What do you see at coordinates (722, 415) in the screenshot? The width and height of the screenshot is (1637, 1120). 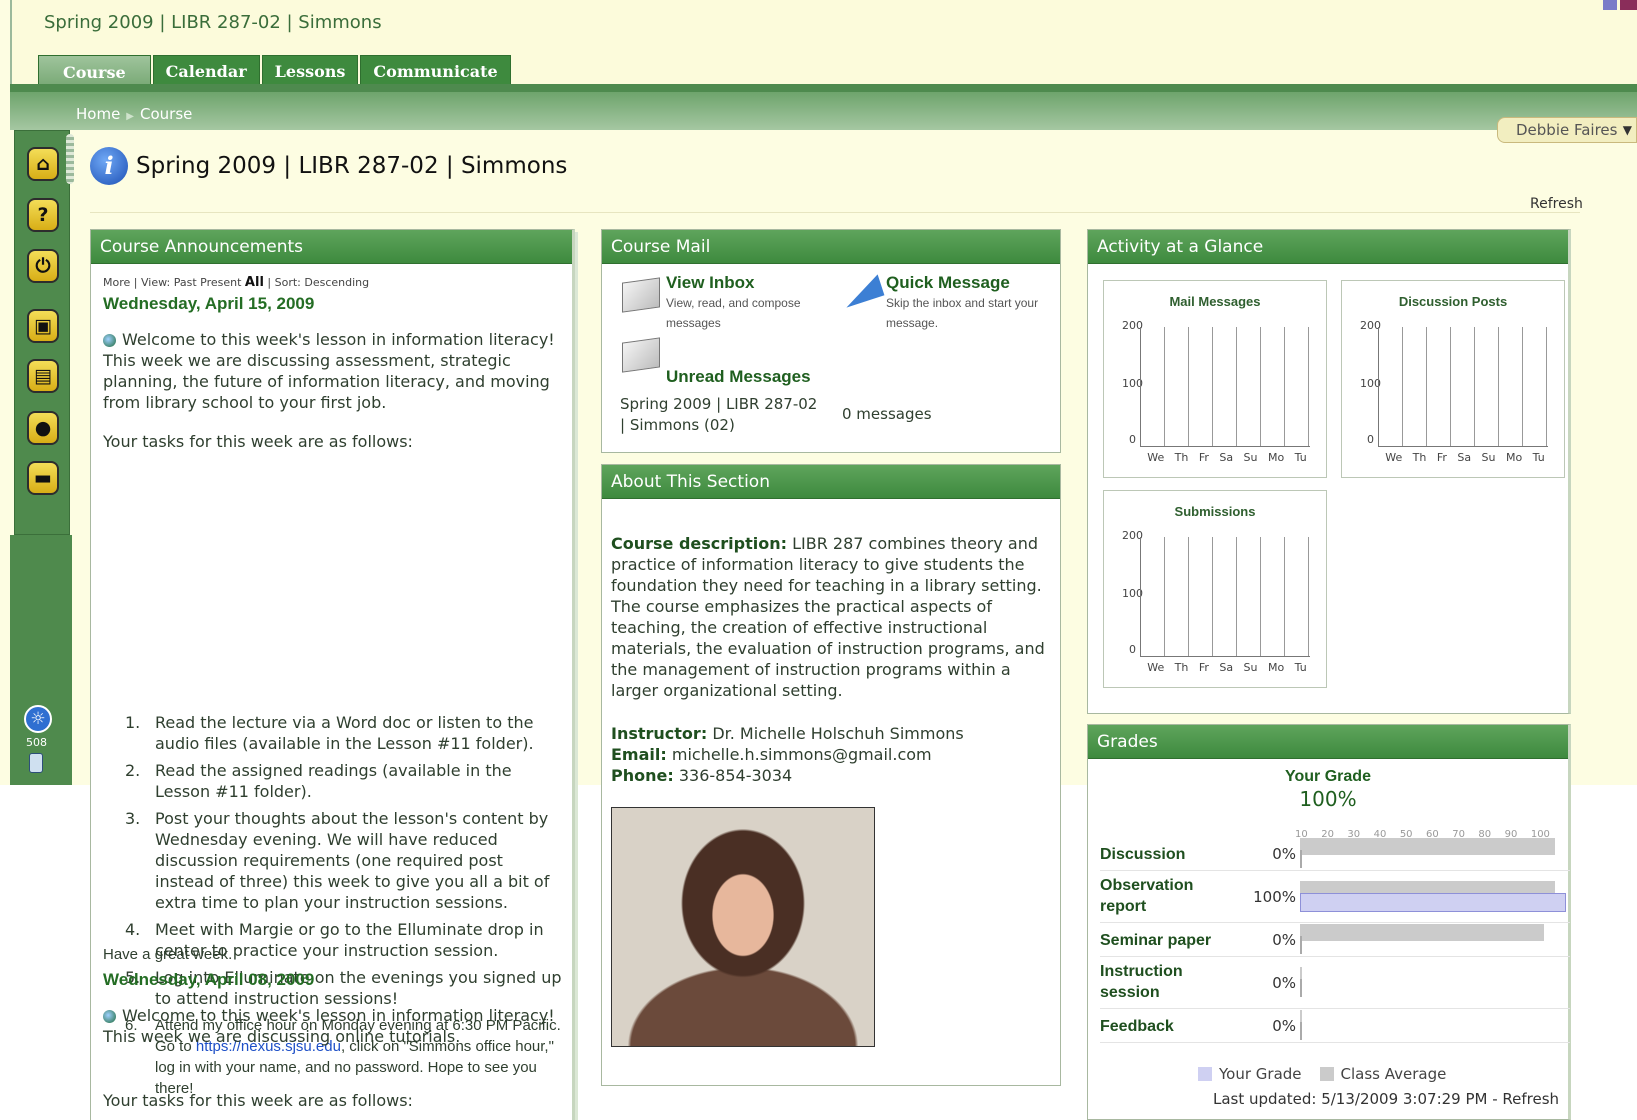 I see `unread-course-link: Spring 2009 | LIBR 287-02 | Simmons (02)` at bounding box center [722, 415].